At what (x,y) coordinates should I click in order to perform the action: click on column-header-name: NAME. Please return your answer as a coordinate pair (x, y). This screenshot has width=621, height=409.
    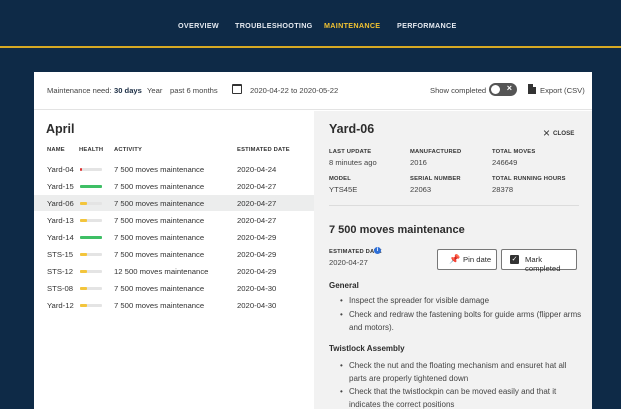
    Looking at the image, I should click on (56, 150).